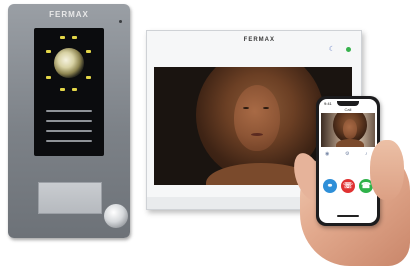 Image resolution: width=418 pixels, height=266 pixels. I want to click on panel-indicator-led, so click(120, 21).